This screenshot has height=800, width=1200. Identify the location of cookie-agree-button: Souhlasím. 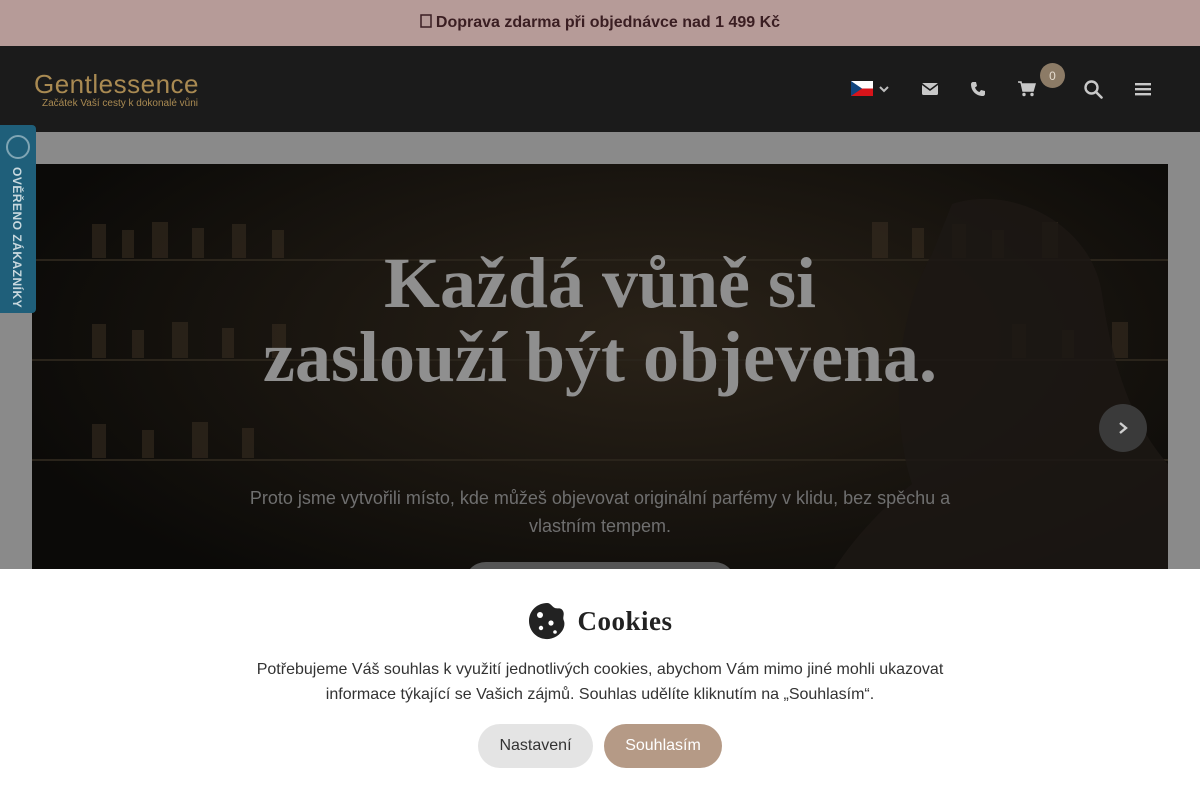
(663, 746).